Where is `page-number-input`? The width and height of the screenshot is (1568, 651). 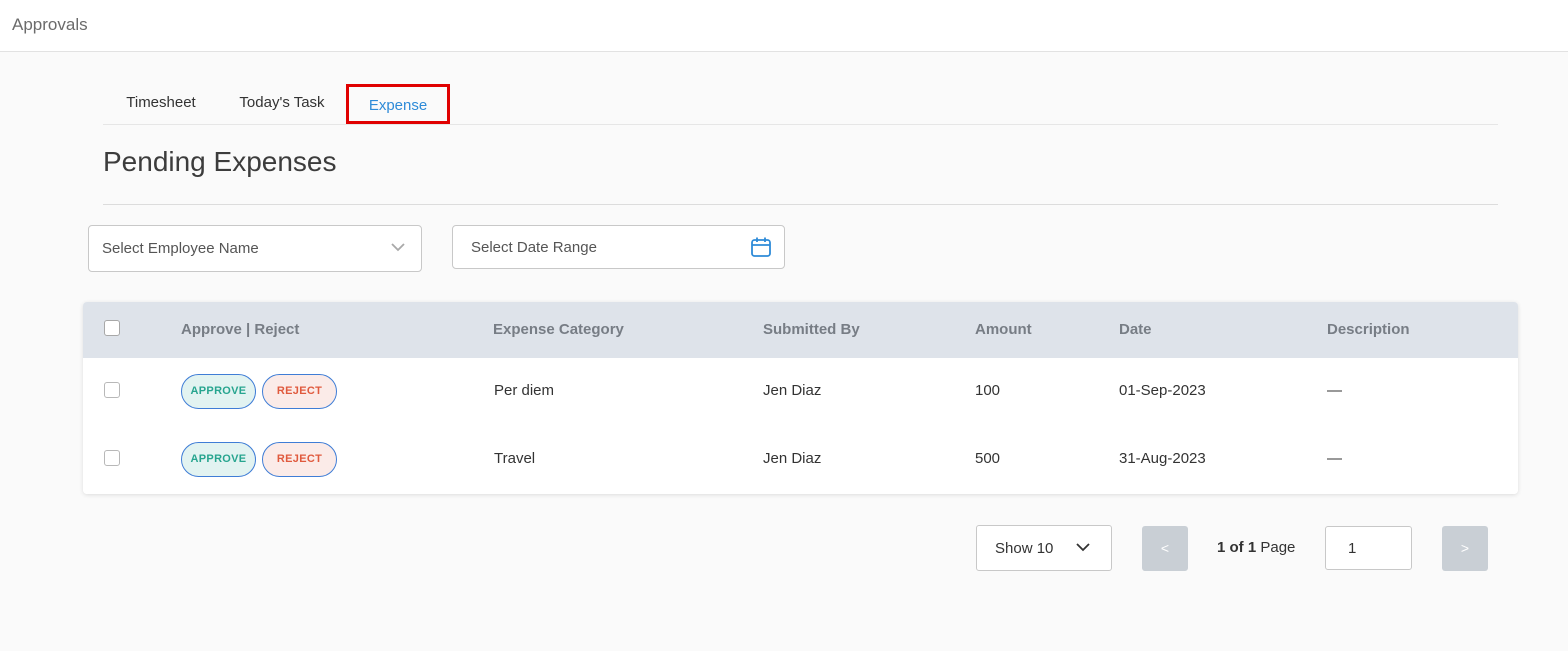 page-number-input is located at coordinates (1368, 548).